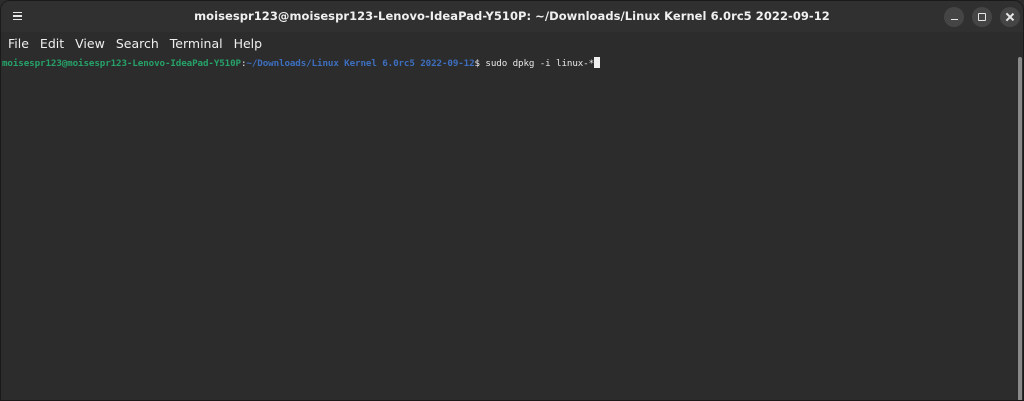 The width and height of the screenshot is (1024, 401). What do you see at coordinates (248, 43) in the screenshot?
I see `menu-help: Help` at bounding box center [248, 43].